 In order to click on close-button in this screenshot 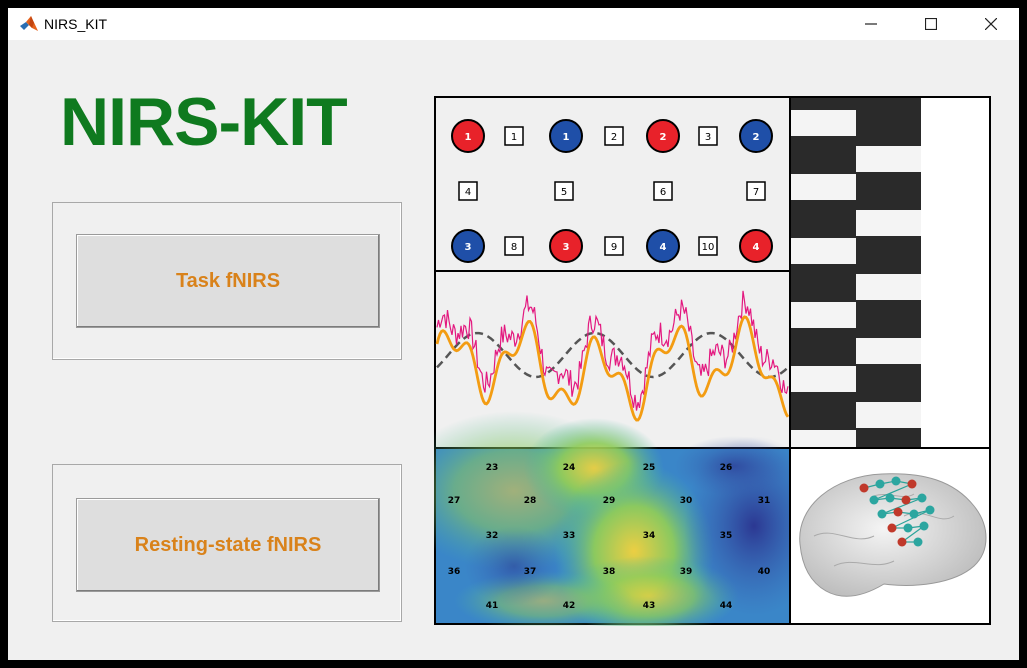, I will do `click(991, 24)`.